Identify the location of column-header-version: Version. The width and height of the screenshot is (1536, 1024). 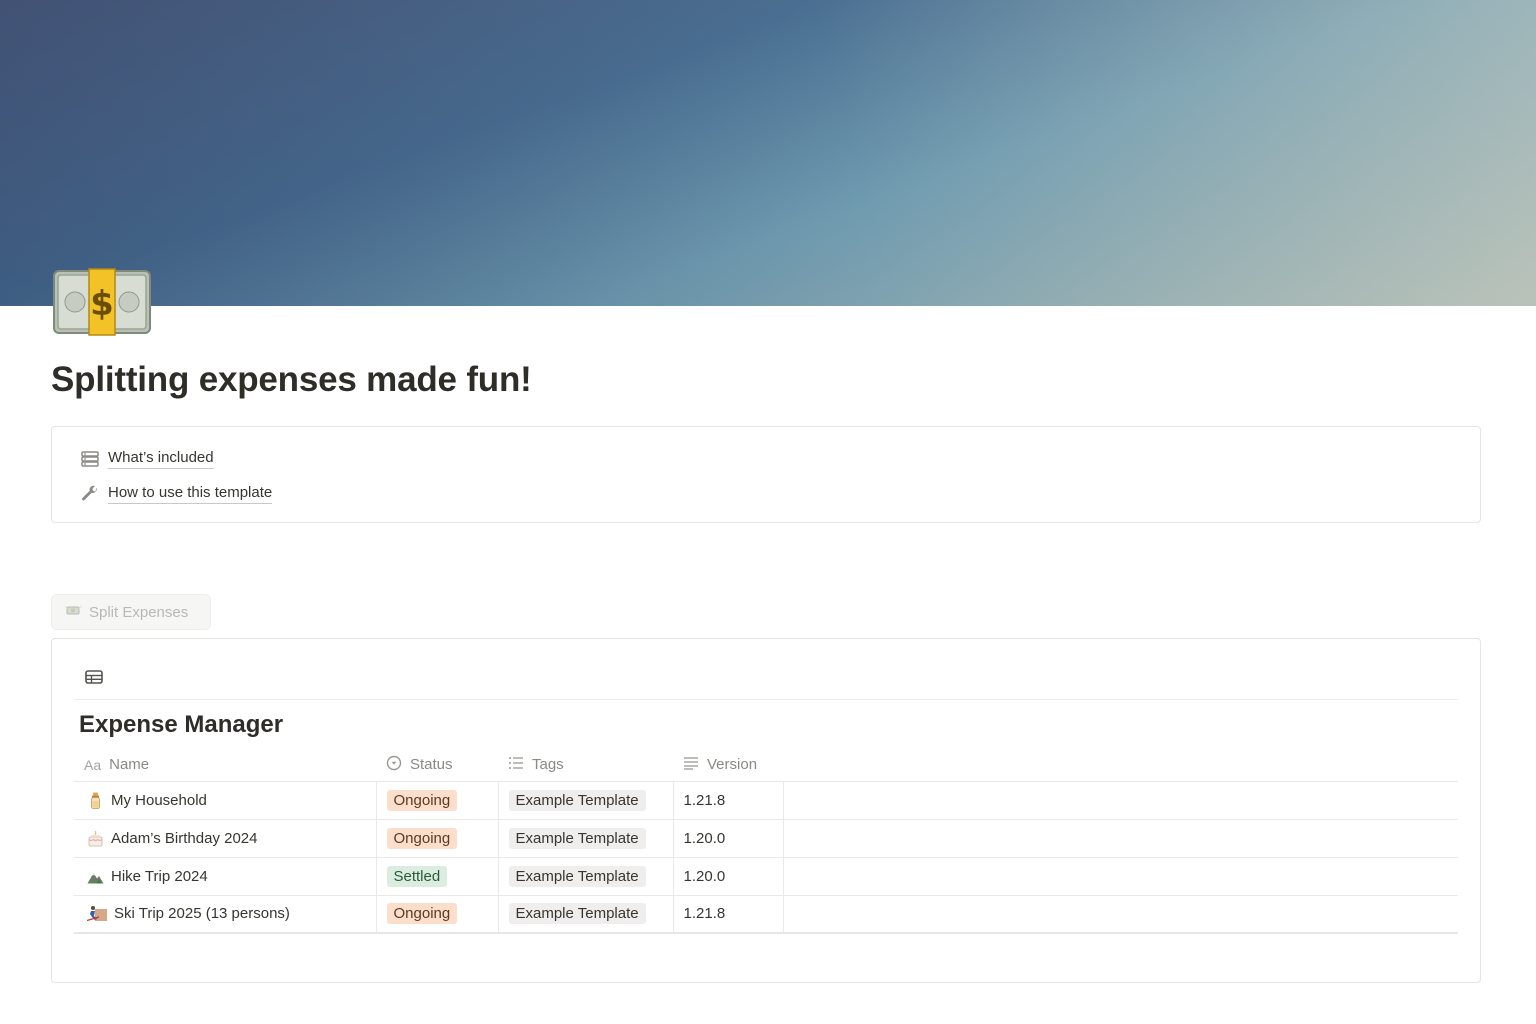
(728, 765).